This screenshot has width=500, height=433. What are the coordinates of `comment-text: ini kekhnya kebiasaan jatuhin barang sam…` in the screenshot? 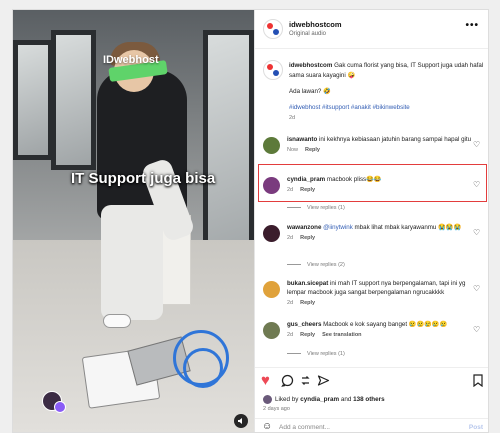 It's located at (395, 139).